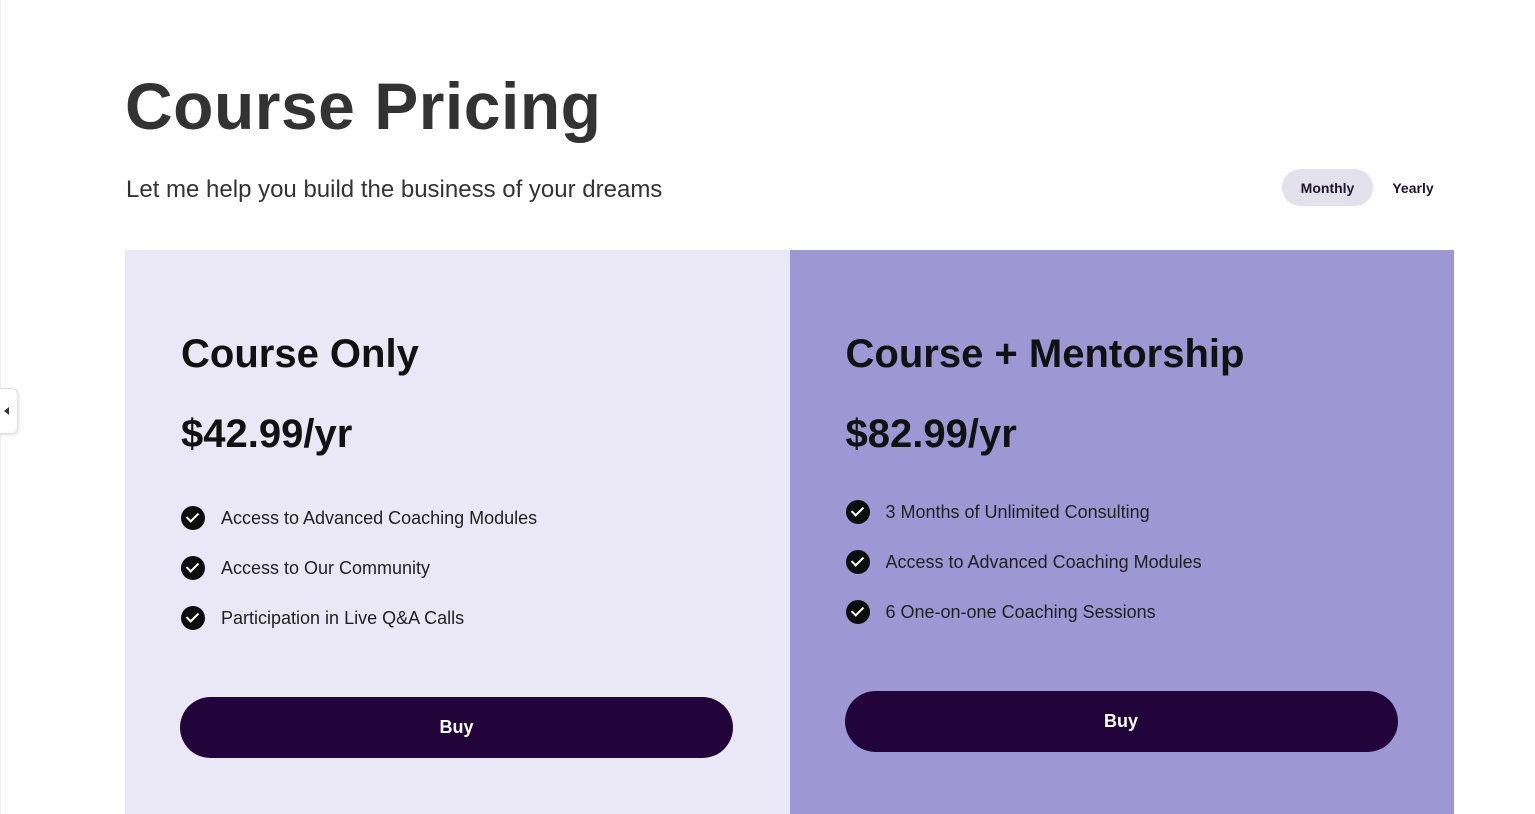 Image resolution: width=1535 pixels, height=814 pixels. I want to click on feature-item: Participation in Live Q&A Calls, so click(359, 618).